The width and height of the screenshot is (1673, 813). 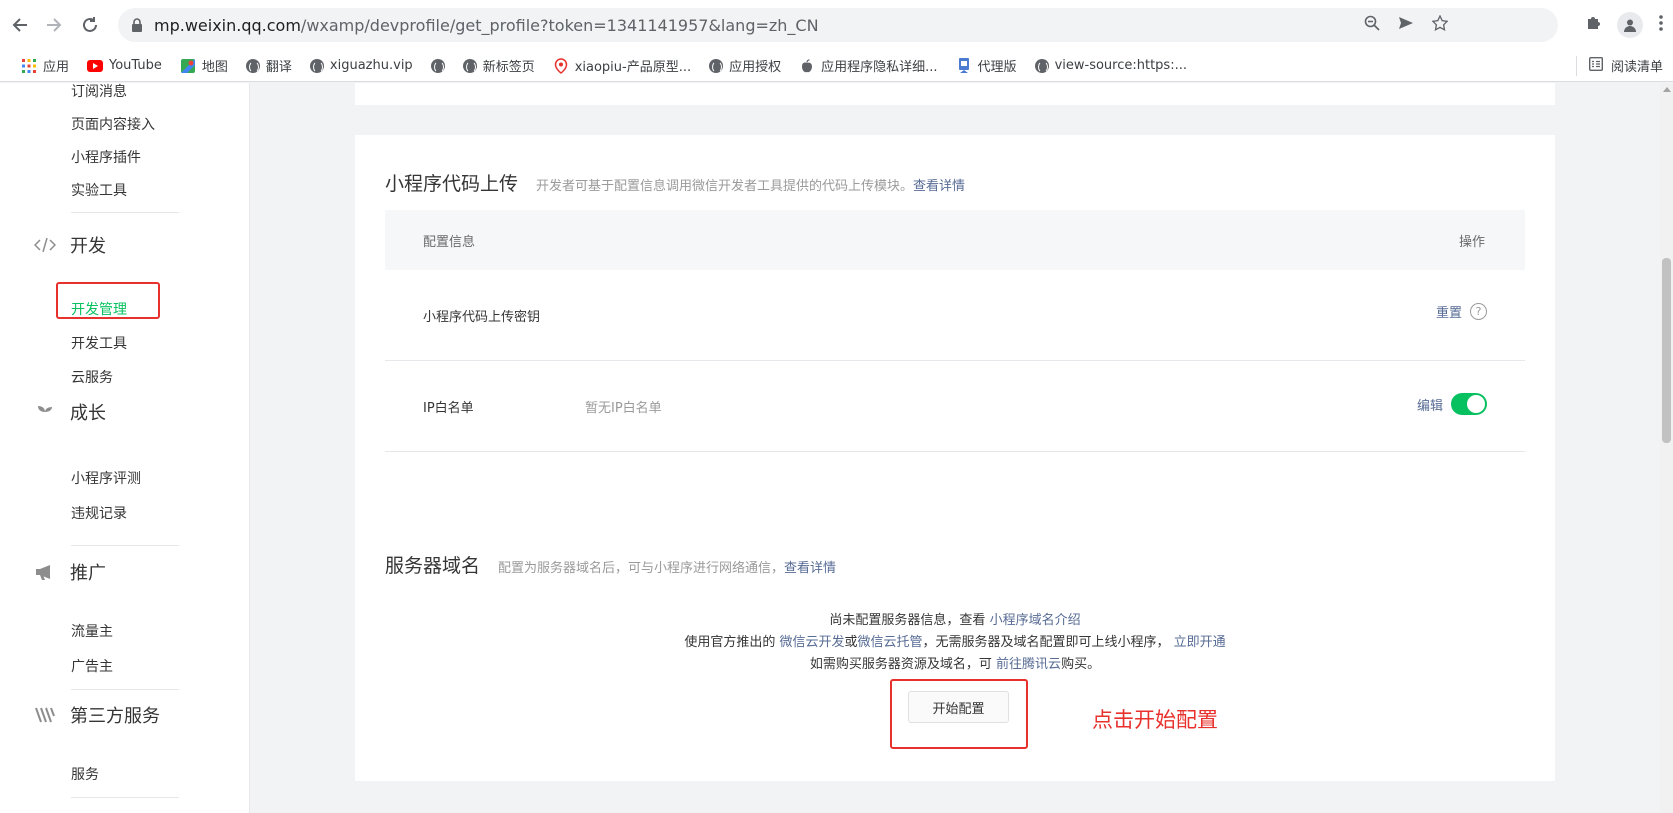 I want to click on tencent-cloud-link: 前往腾讯云, so click(x=1028, y=664).